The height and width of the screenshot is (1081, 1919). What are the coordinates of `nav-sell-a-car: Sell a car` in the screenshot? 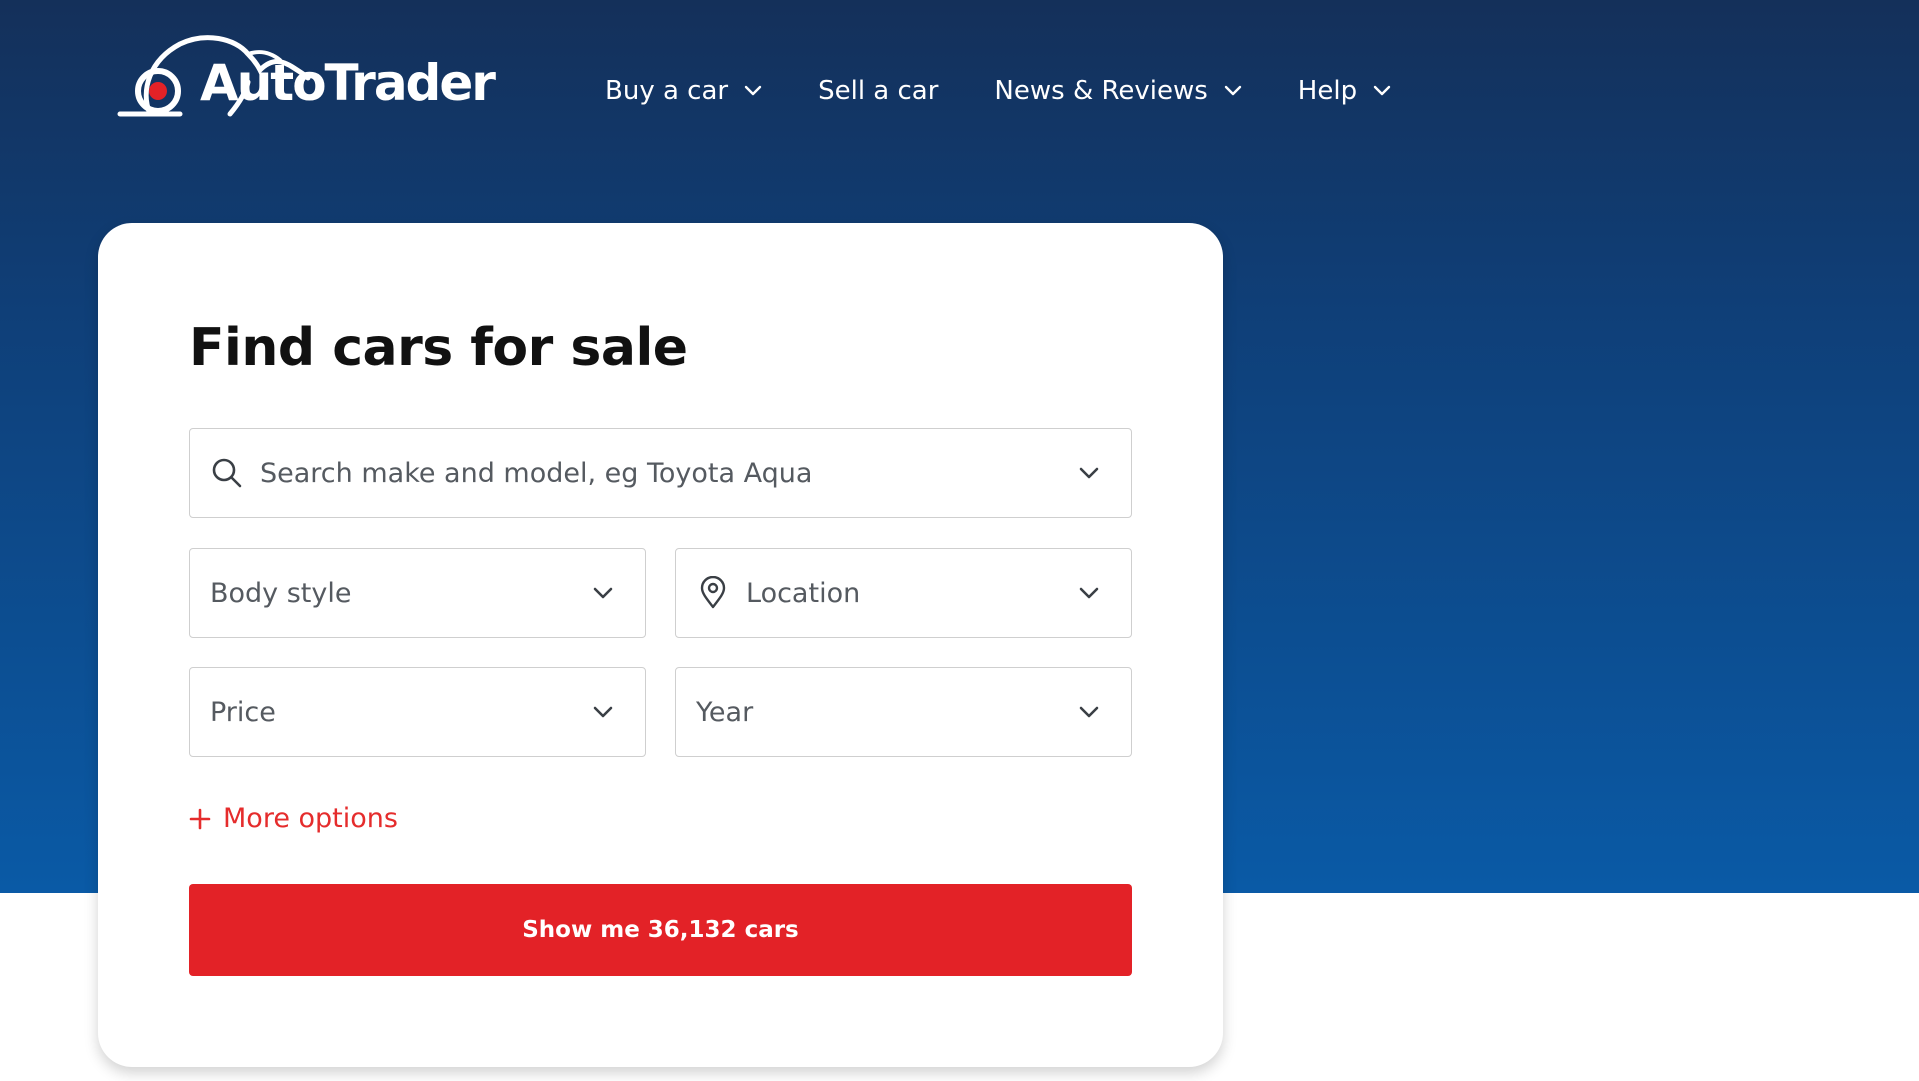 It's located at (878, 91).